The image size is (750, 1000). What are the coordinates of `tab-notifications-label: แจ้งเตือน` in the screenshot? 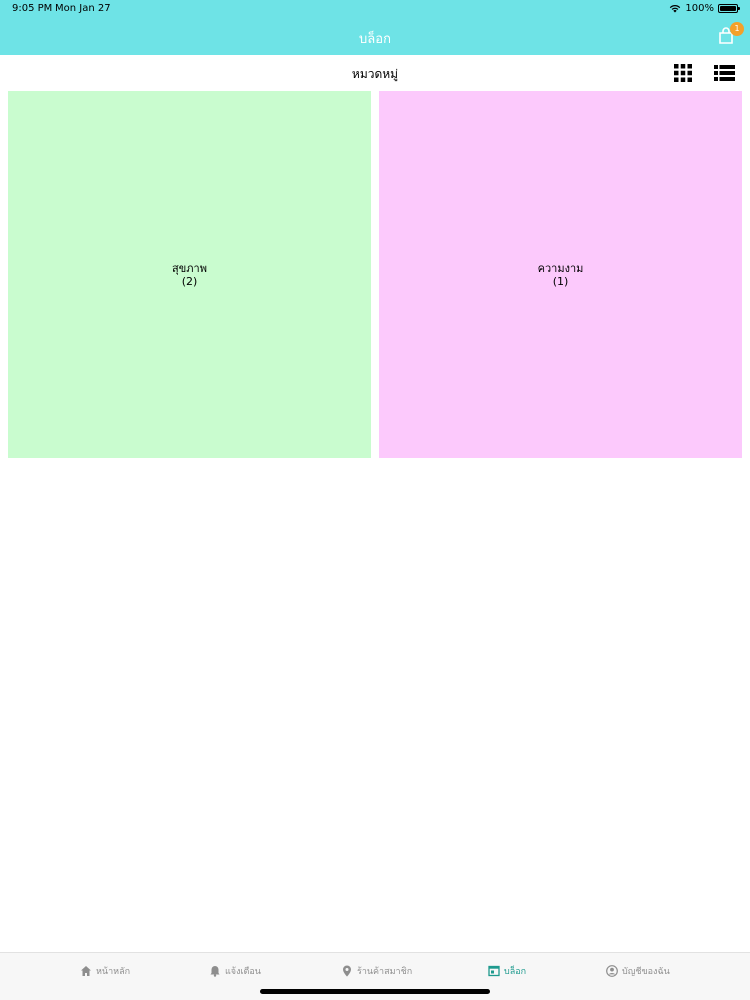 It's located at (243, 972).